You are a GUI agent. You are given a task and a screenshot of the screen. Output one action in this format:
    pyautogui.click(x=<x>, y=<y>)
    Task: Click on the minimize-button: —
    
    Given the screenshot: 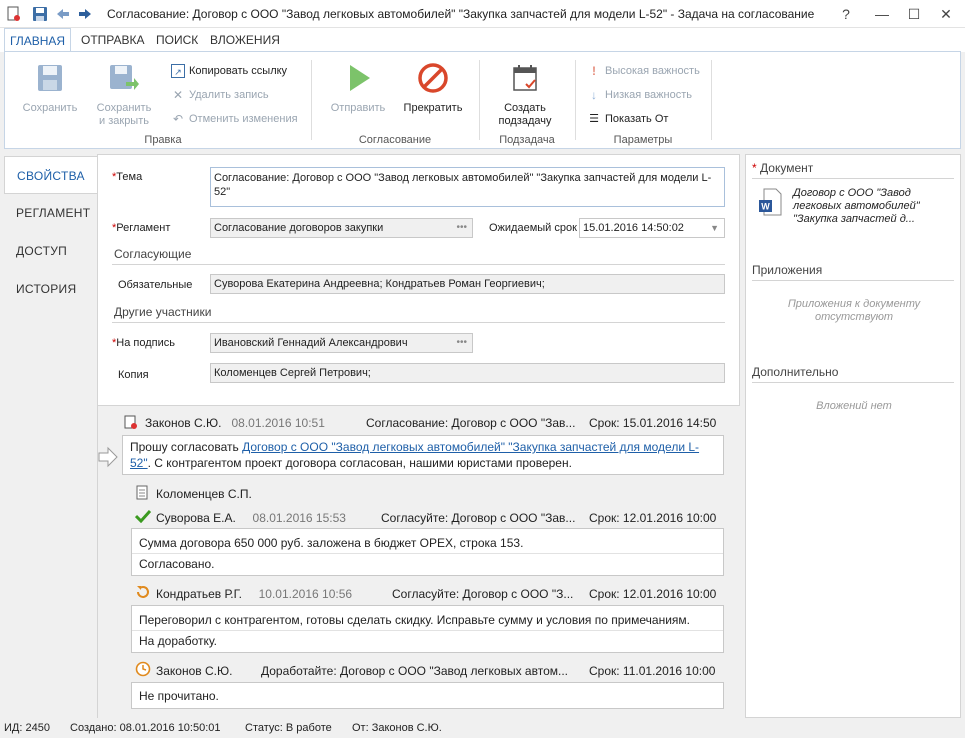 What is the action you would take?
    pyautogui.click(x=882, y=14)
    